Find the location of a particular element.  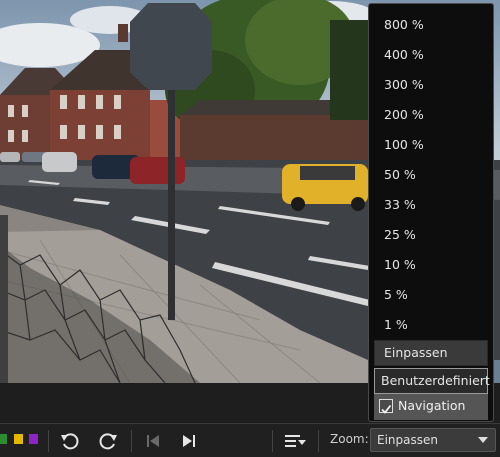

navigation-checkbox is located at coordinates (386, 406).